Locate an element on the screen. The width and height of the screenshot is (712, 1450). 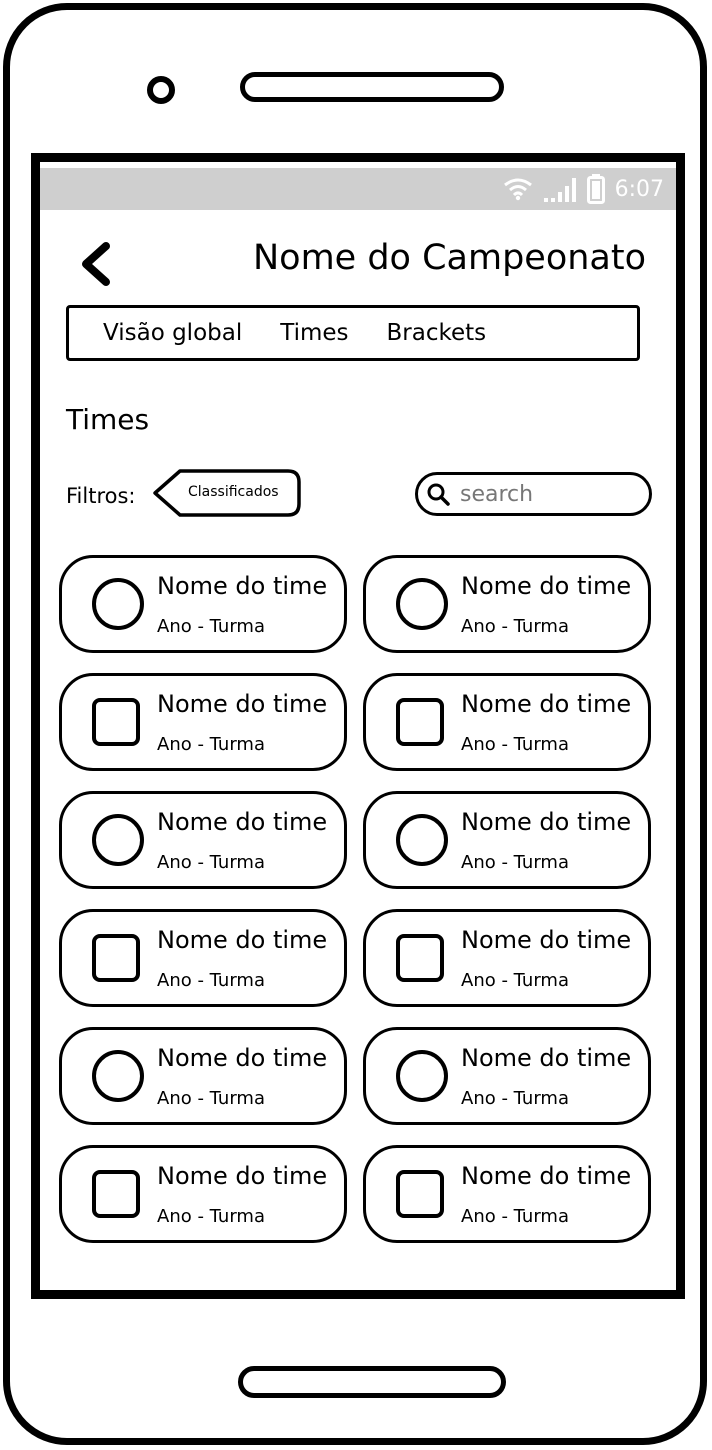
signal-icon is located at coordinates (559, 190).